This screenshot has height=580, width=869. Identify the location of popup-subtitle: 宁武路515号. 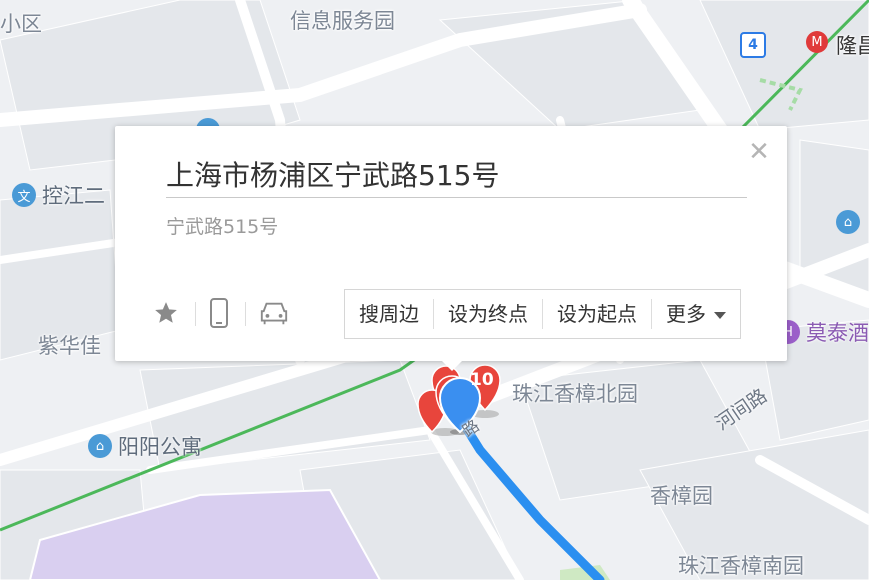
(222, 227).